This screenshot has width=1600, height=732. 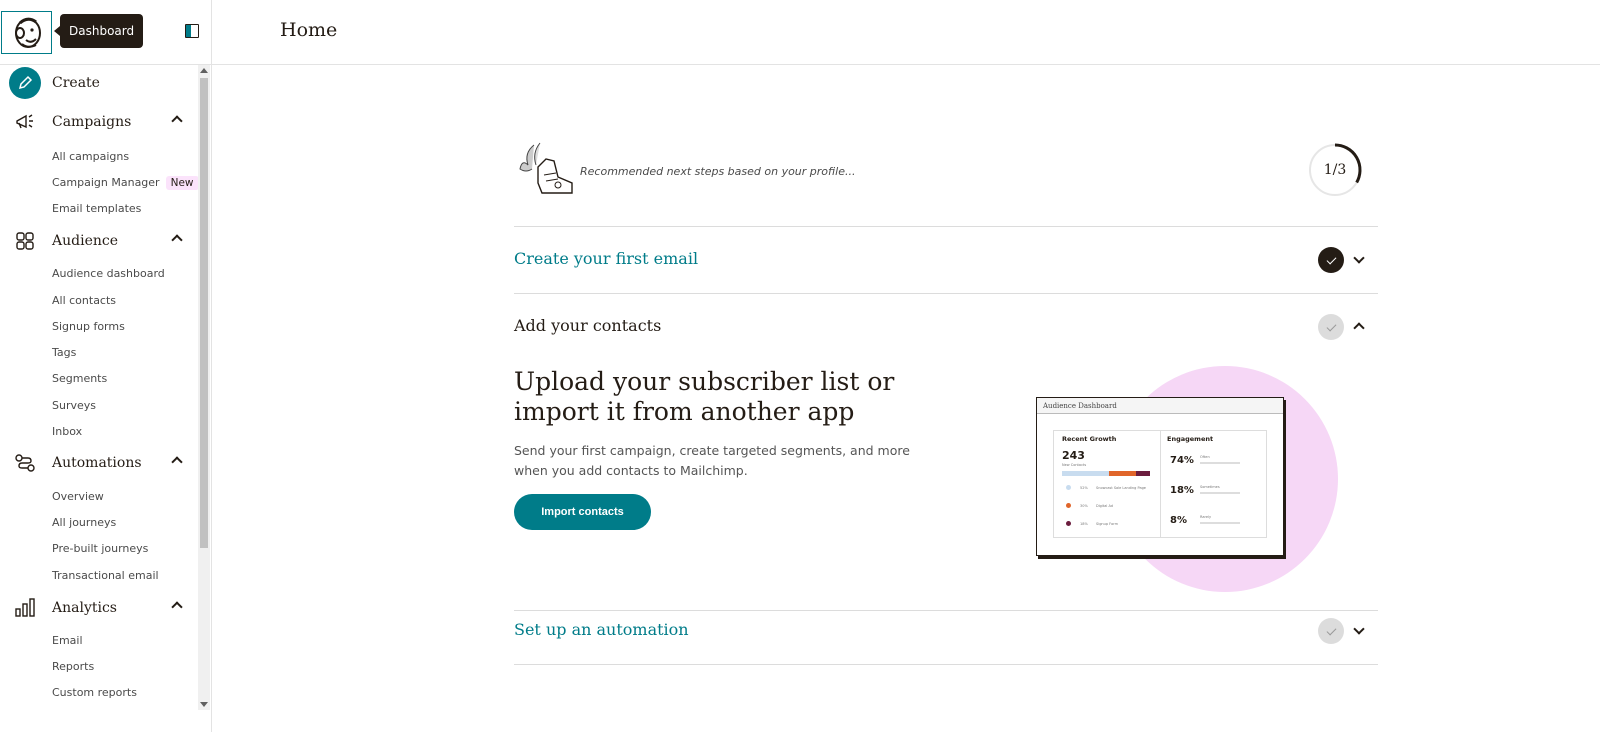 I want to click on engagement-item-label: Often, so click(x=1205, y=457).